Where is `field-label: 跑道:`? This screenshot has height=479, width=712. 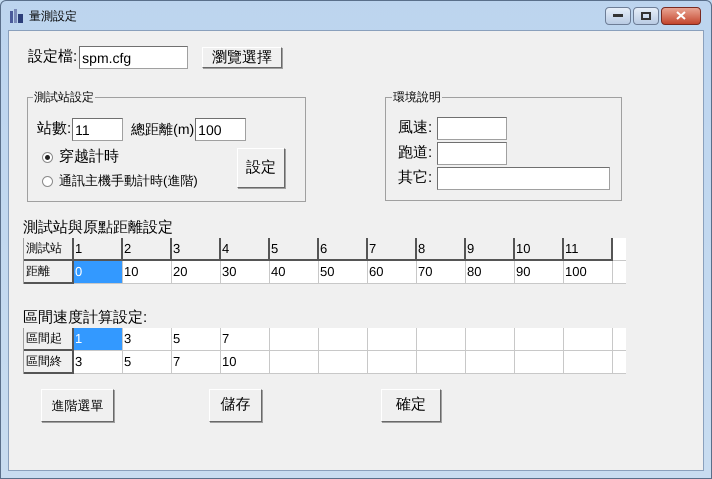
field-label: 跑道: is located at coordinates (416, 153).